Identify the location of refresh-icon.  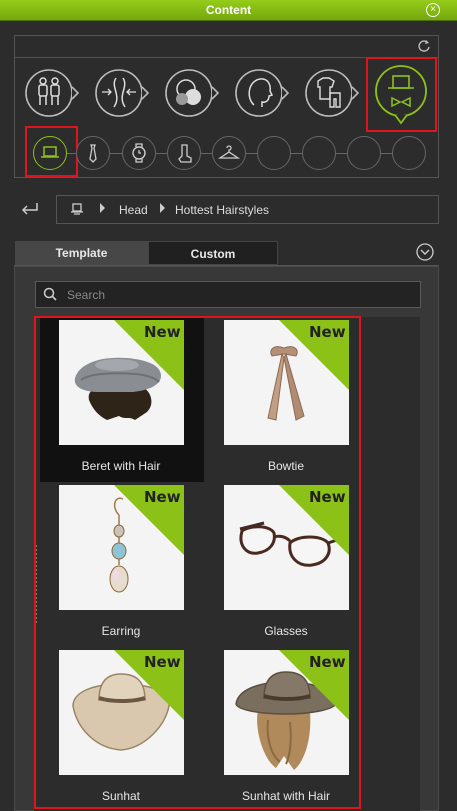
(424, 46).